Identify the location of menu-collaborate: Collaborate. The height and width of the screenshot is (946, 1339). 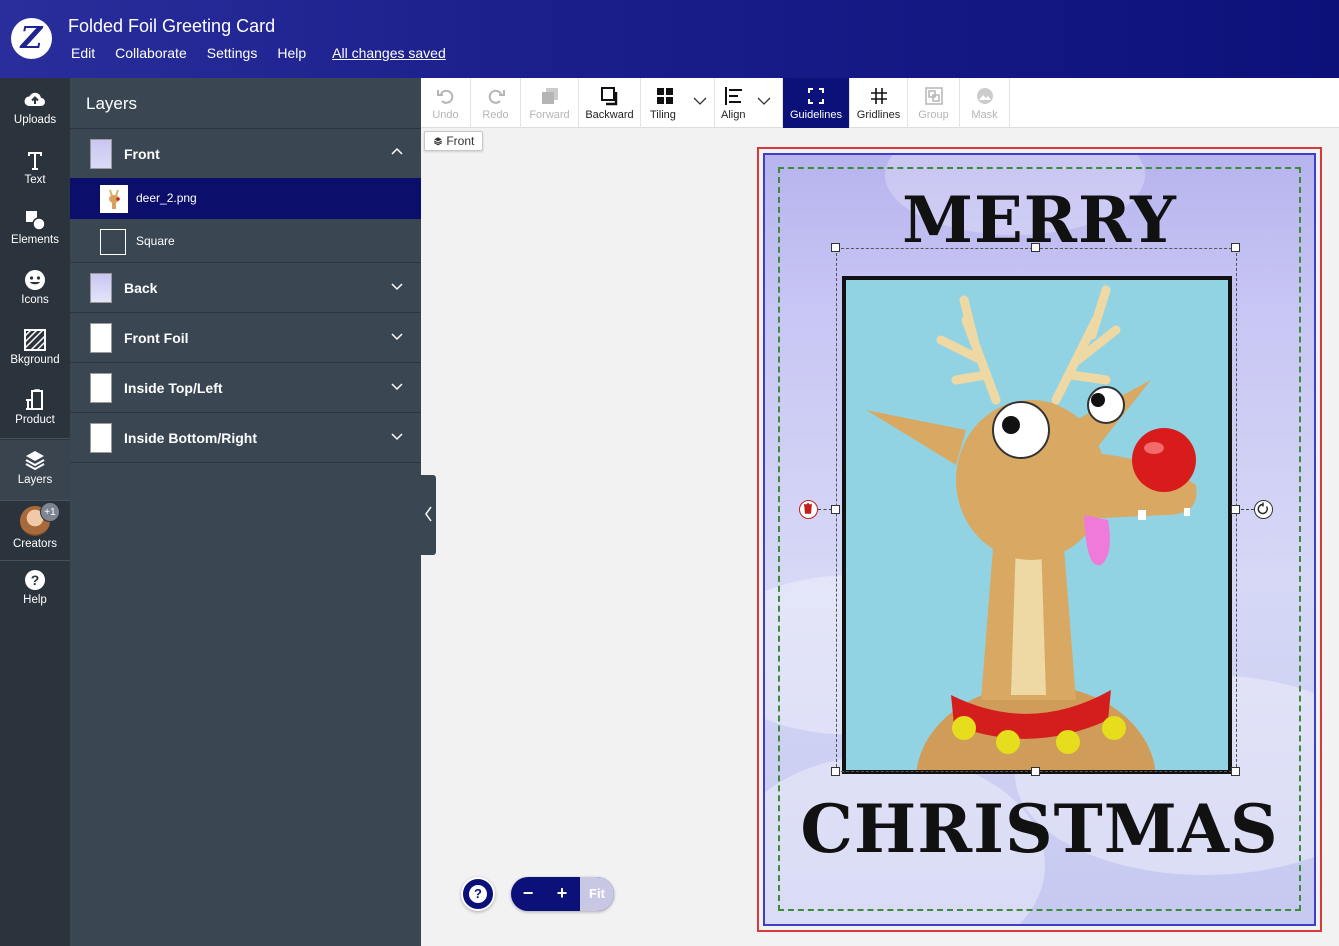
(151, 53).